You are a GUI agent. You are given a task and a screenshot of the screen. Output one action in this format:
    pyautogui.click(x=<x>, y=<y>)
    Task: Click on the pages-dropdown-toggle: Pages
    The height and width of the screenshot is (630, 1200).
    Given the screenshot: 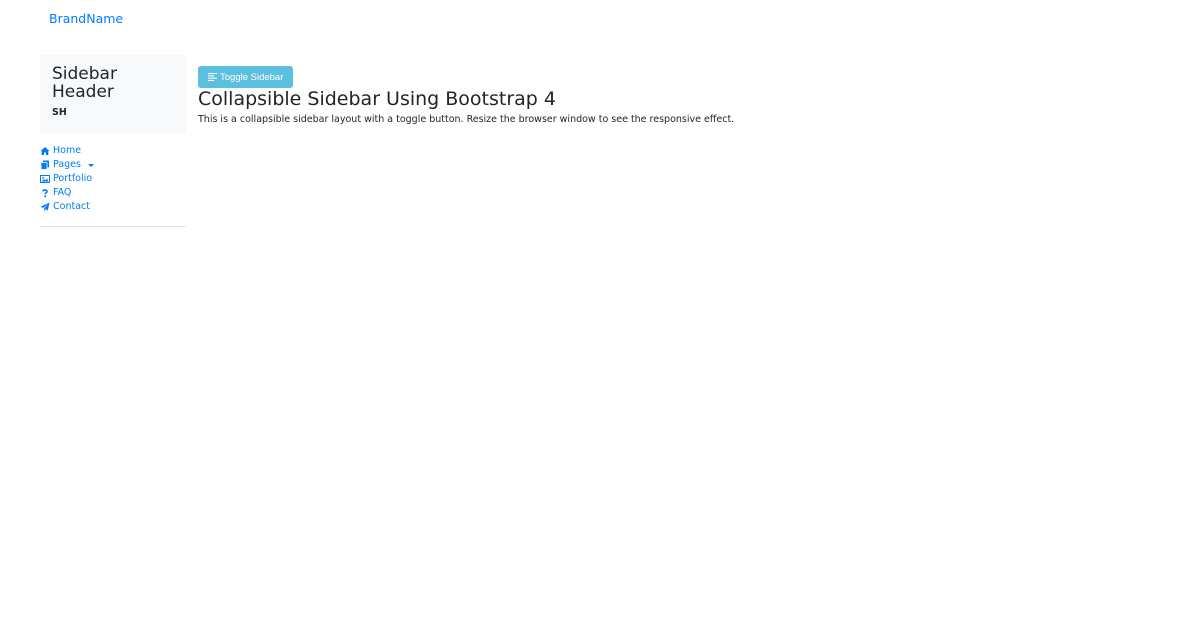 What is the action you would take?
    pyautogui.click(x=67, y=165)
    